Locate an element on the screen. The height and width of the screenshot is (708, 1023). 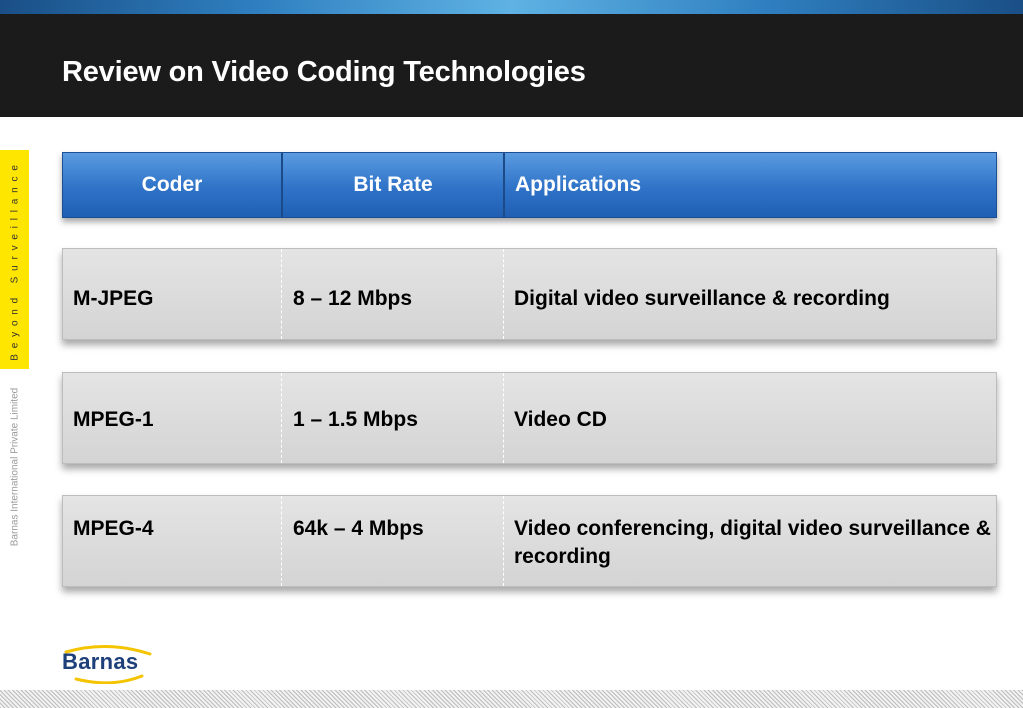
company-name-vertical: Barnas International Private Limited is located at coordinates (15, 467).